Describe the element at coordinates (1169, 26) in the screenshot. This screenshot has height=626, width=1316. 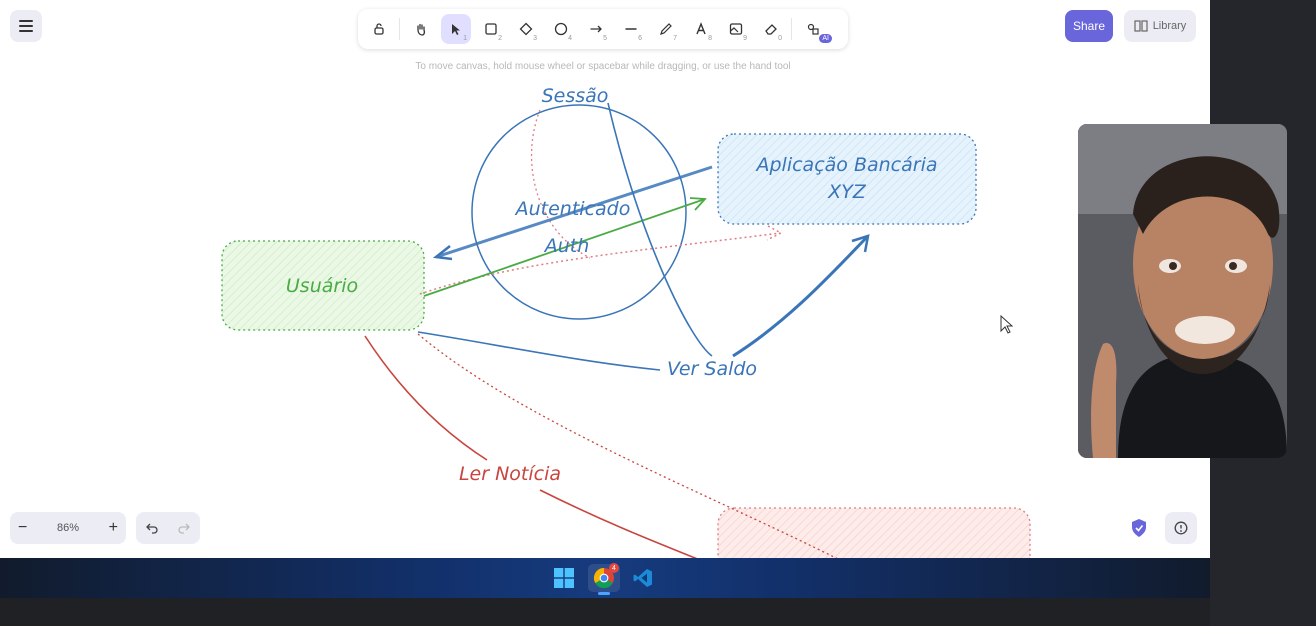
I see `library-label: Library` at that location.